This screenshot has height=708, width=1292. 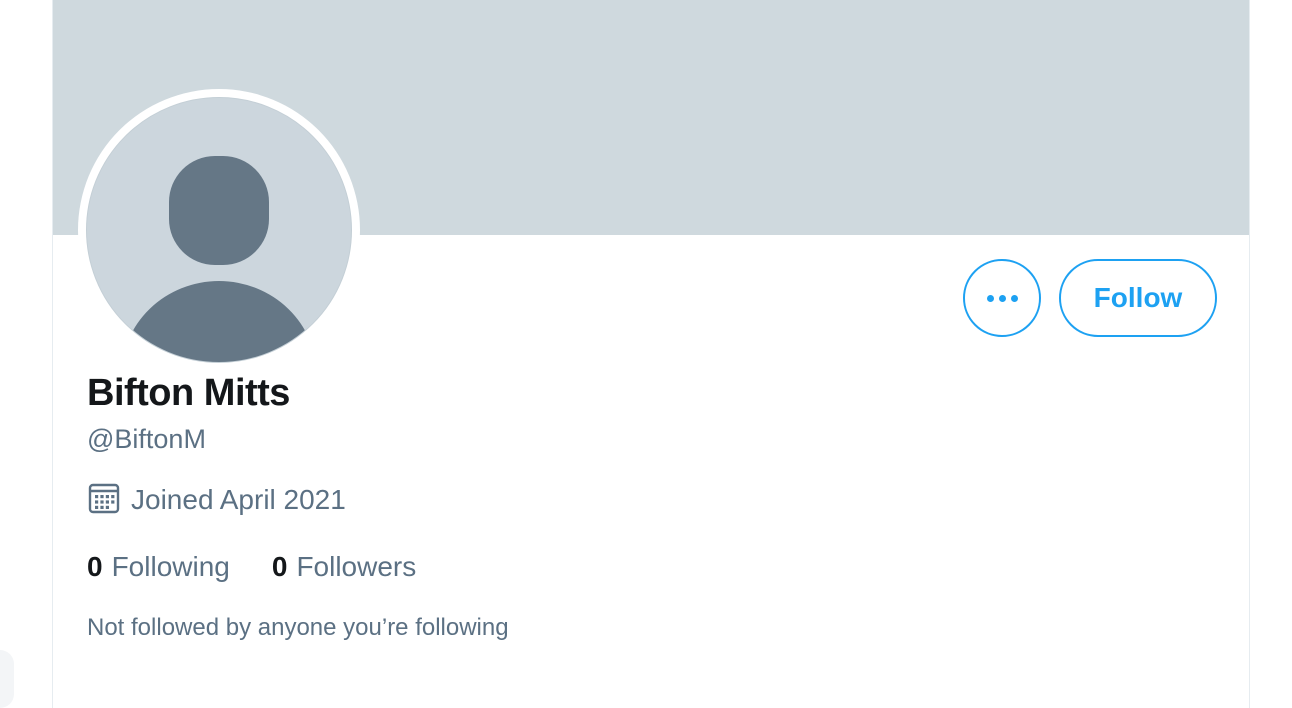 What do you see at coordinates (219, 259) in the screenshot?
I see `default-avatar-silhouette-icon` at bounding box center [219, 259].